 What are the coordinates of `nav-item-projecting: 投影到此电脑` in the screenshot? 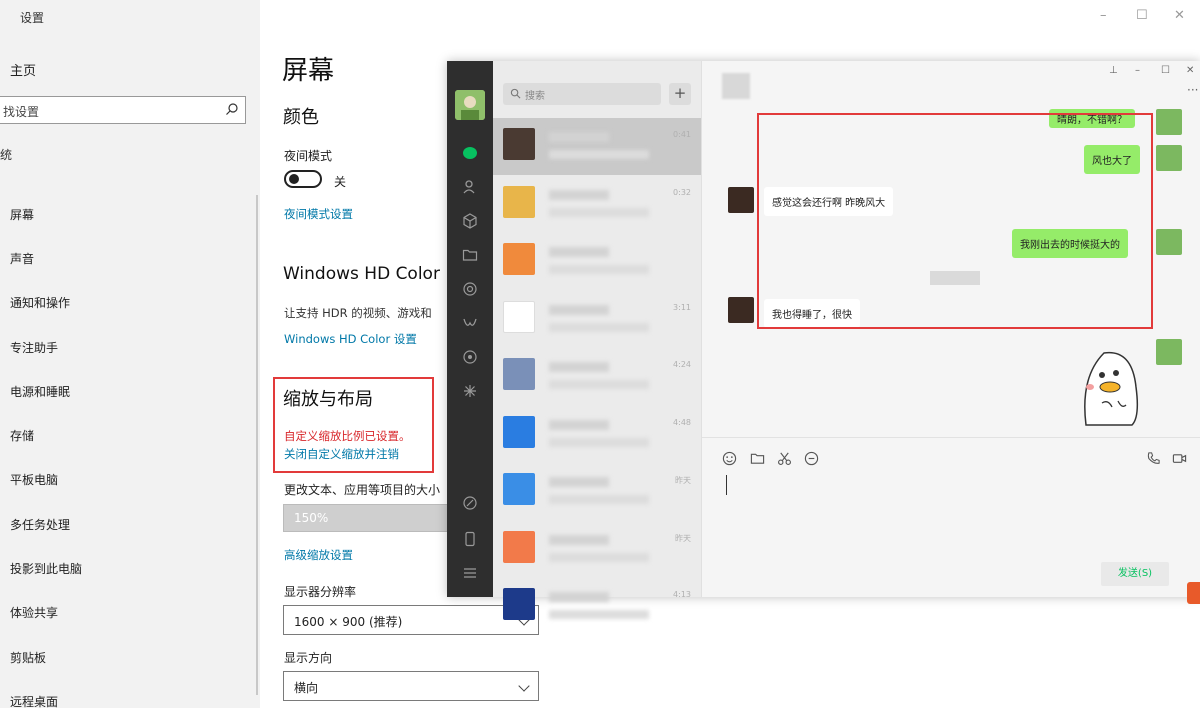 It's located at (130, 568).